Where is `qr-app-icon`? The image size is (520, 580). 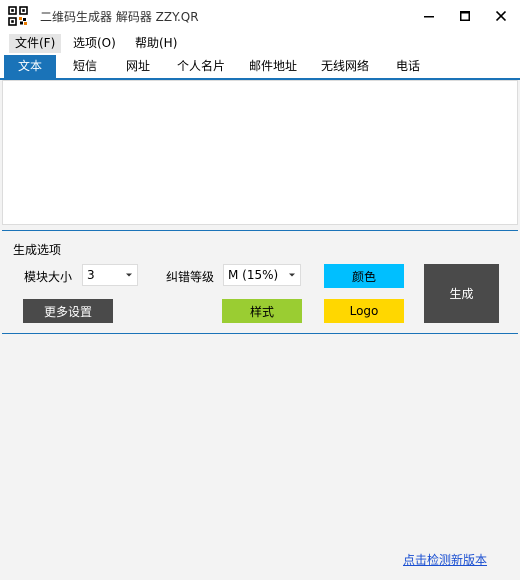
qr-app-icon is located at coordinates (18, 16).